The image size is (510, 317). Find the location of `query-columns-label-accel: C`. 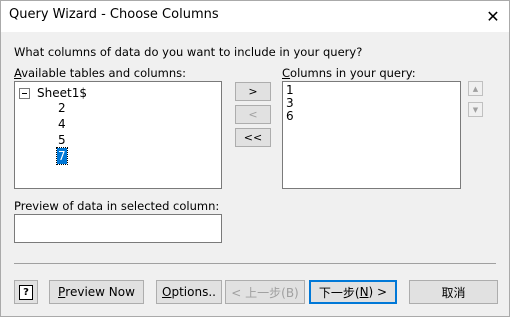

query-columns-label-accel: C is located at coordinates (286, 73).